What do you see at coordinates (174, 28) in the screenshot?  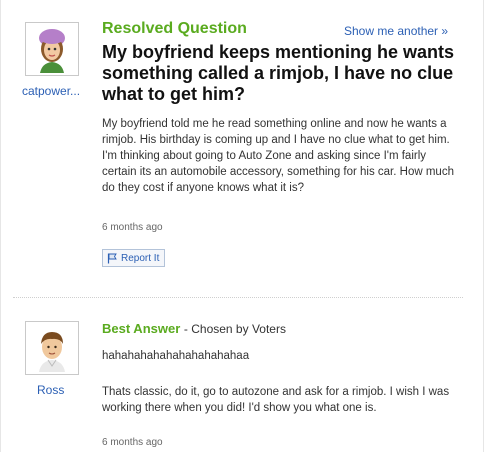 I see `resolved-question-label: Resolved Question` at bounding box center [174, 28].